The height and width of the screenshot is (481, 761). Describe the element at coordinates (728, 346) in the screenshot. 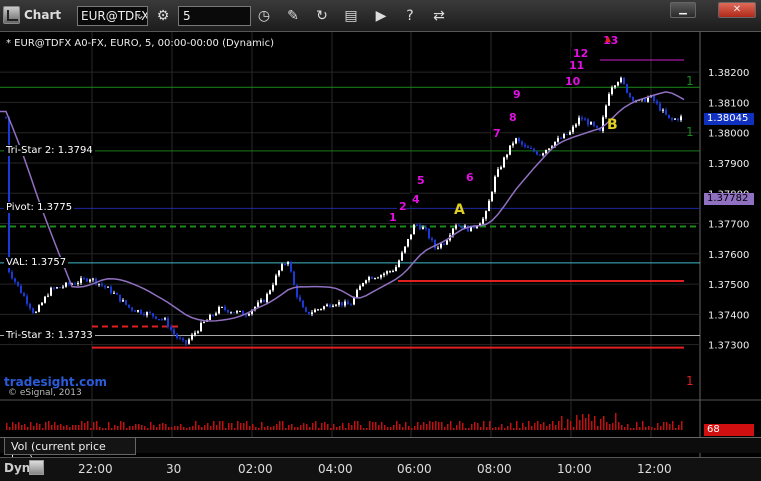

I see `price-tick-label: 1.37300` at that location.